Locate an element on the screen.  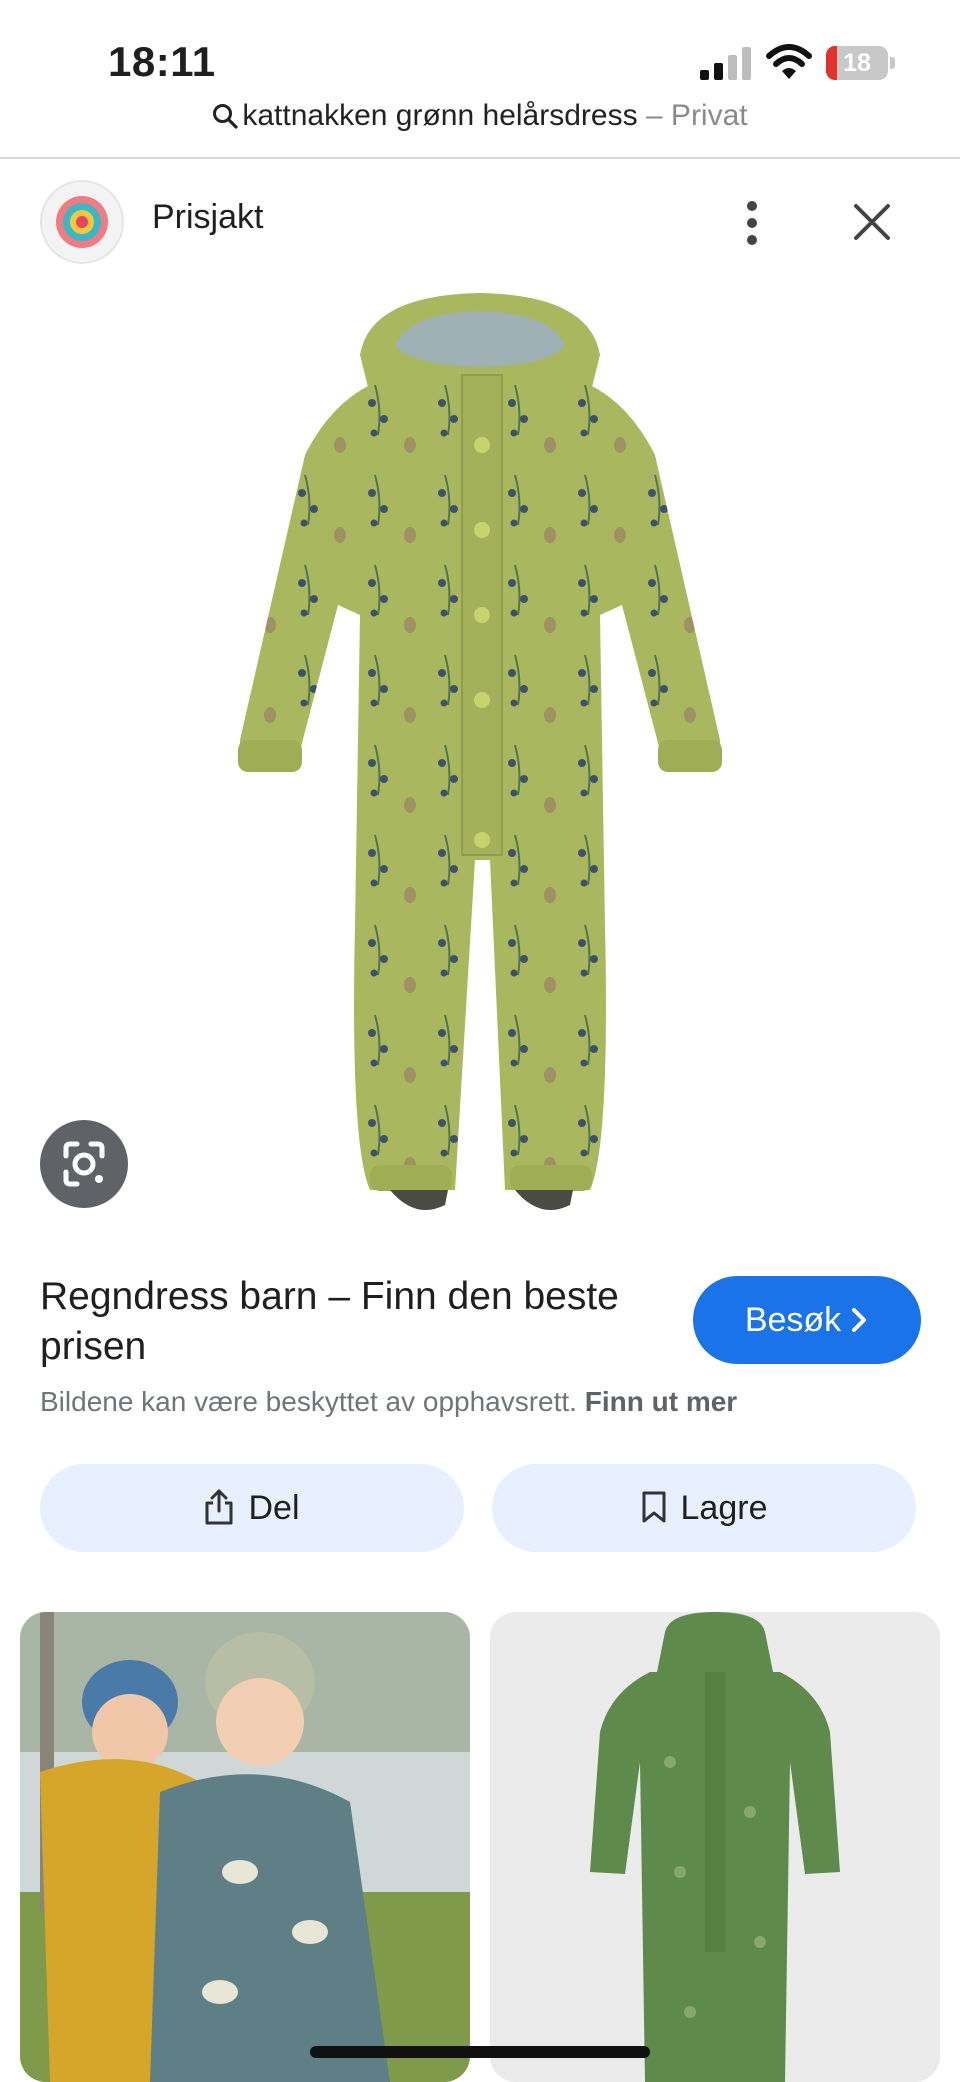
home-indicator is located at coordinates (480, 2052).